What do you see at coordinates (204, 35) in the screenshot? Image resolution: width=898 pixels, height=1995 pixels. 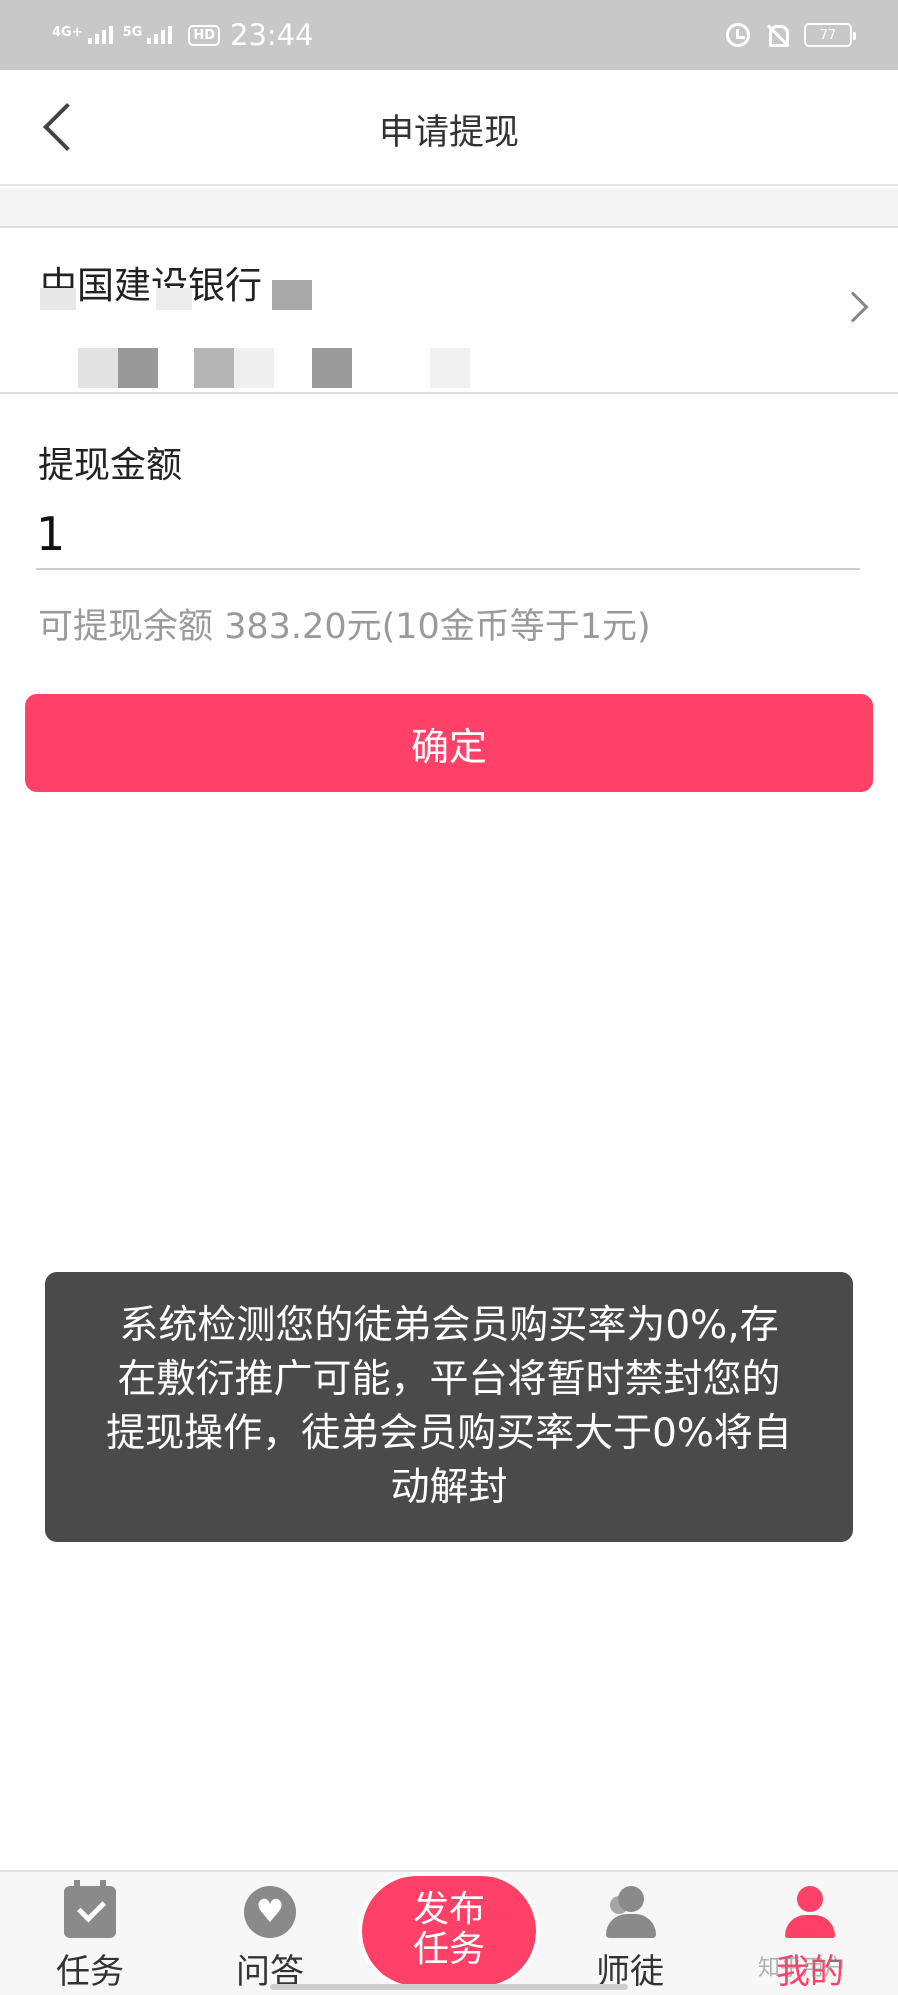 I see `hd-voice-icon: HD` at bounding box center [204, 35].